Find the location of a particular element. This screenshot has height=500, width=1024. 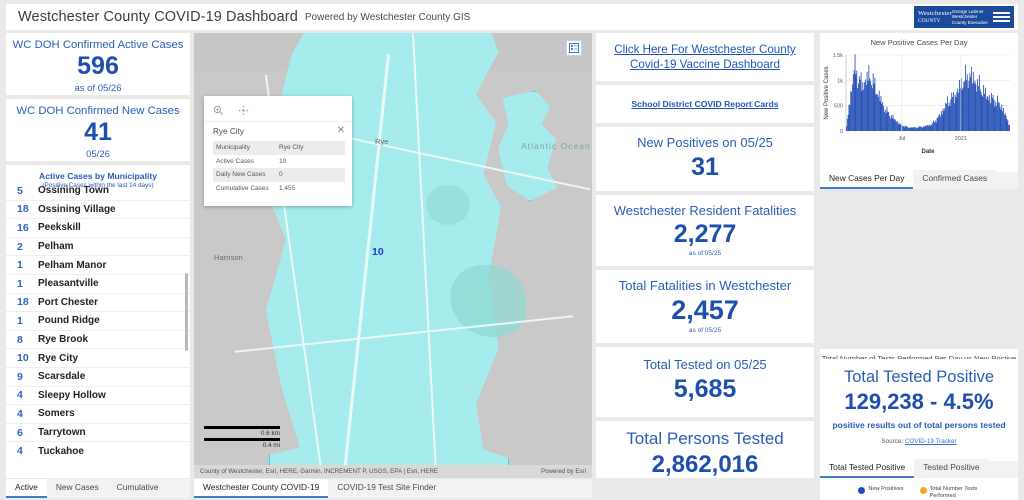

tab-1: New Cases is located at coordinates (77, 488).